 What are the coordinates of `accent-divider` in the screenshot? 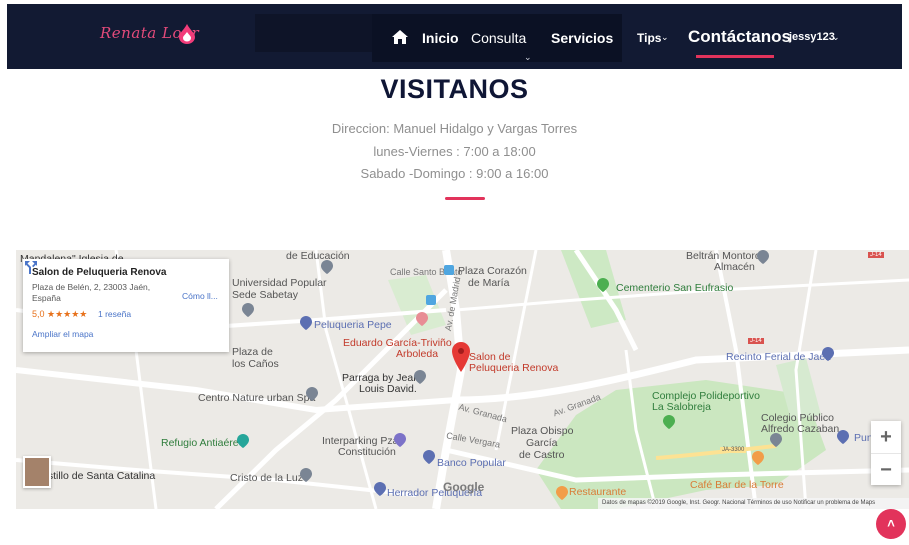 It's located at (465, 198).